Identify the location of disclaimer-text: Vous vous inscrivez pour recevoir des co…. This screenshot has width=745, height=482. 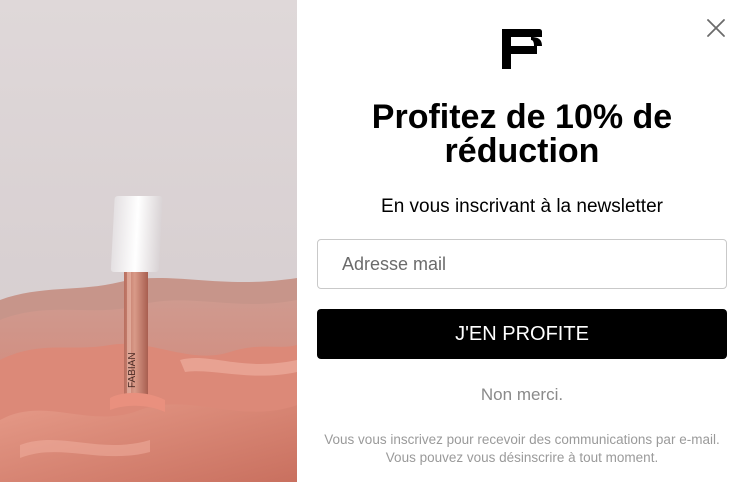
(522, 448).